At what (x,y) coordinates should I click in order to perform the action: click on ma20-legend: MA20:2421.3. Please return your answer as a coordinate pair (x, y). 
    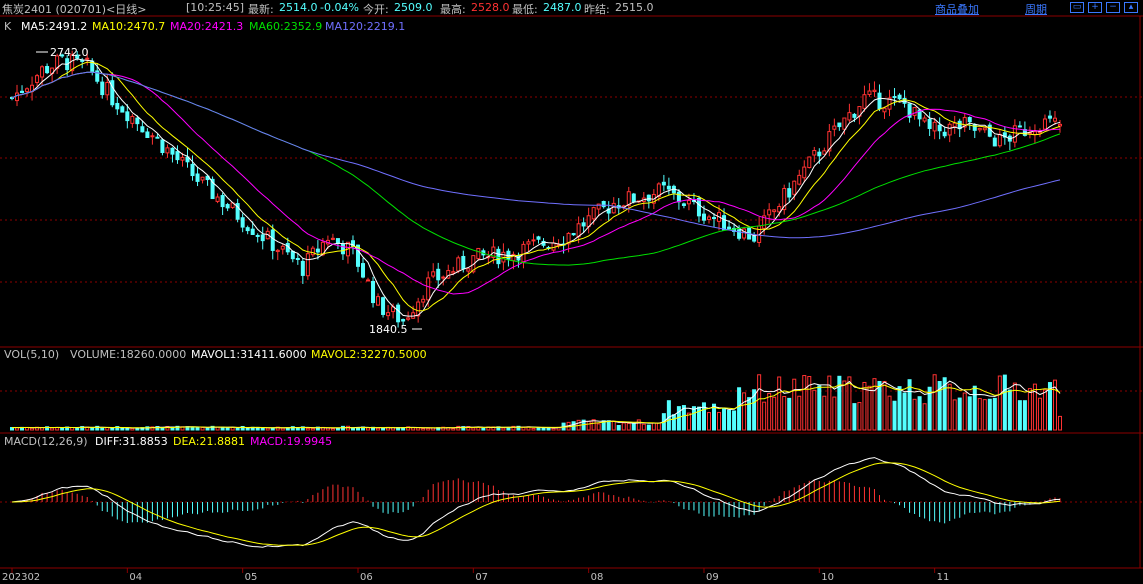
    Looking at the image, I should click on (206, 26).